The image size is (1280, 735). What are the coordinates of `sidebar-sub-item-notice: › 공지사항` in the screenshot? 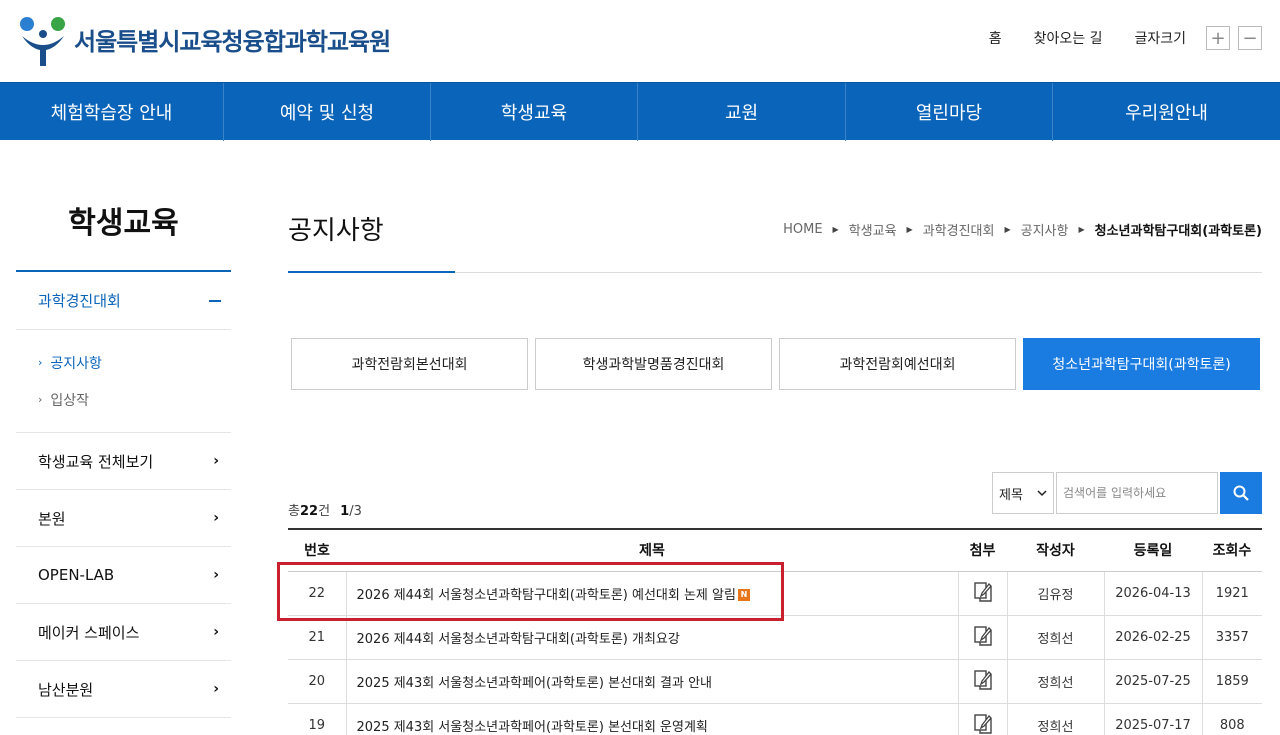 It's located at (134, 362).